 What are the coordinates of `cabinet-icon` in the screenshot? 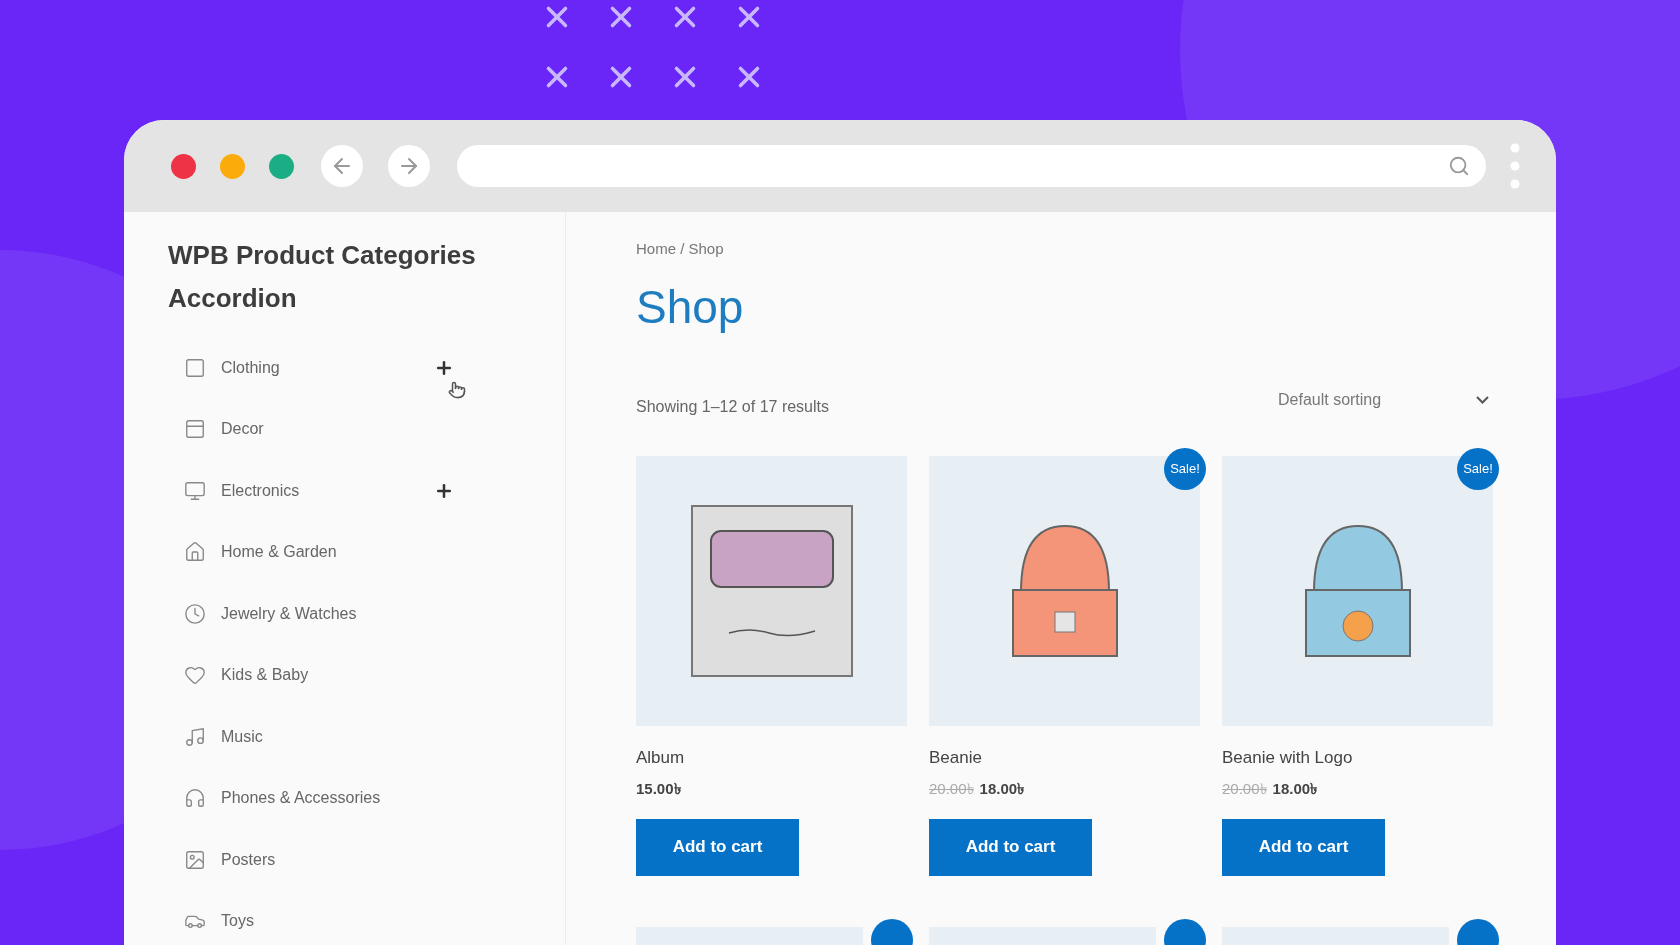 It's located at (195, 429).